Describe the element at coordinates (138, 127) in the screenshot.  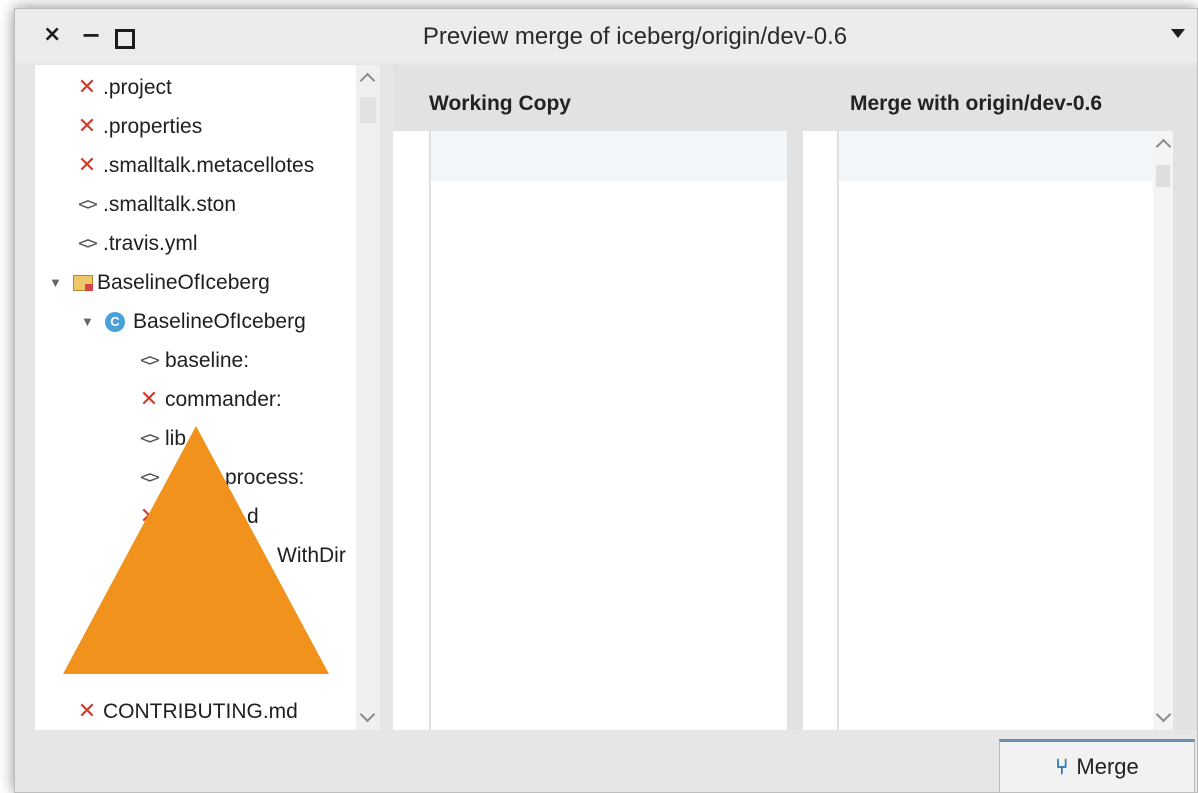
I see `tree-item: ✕ .properties` at that location.